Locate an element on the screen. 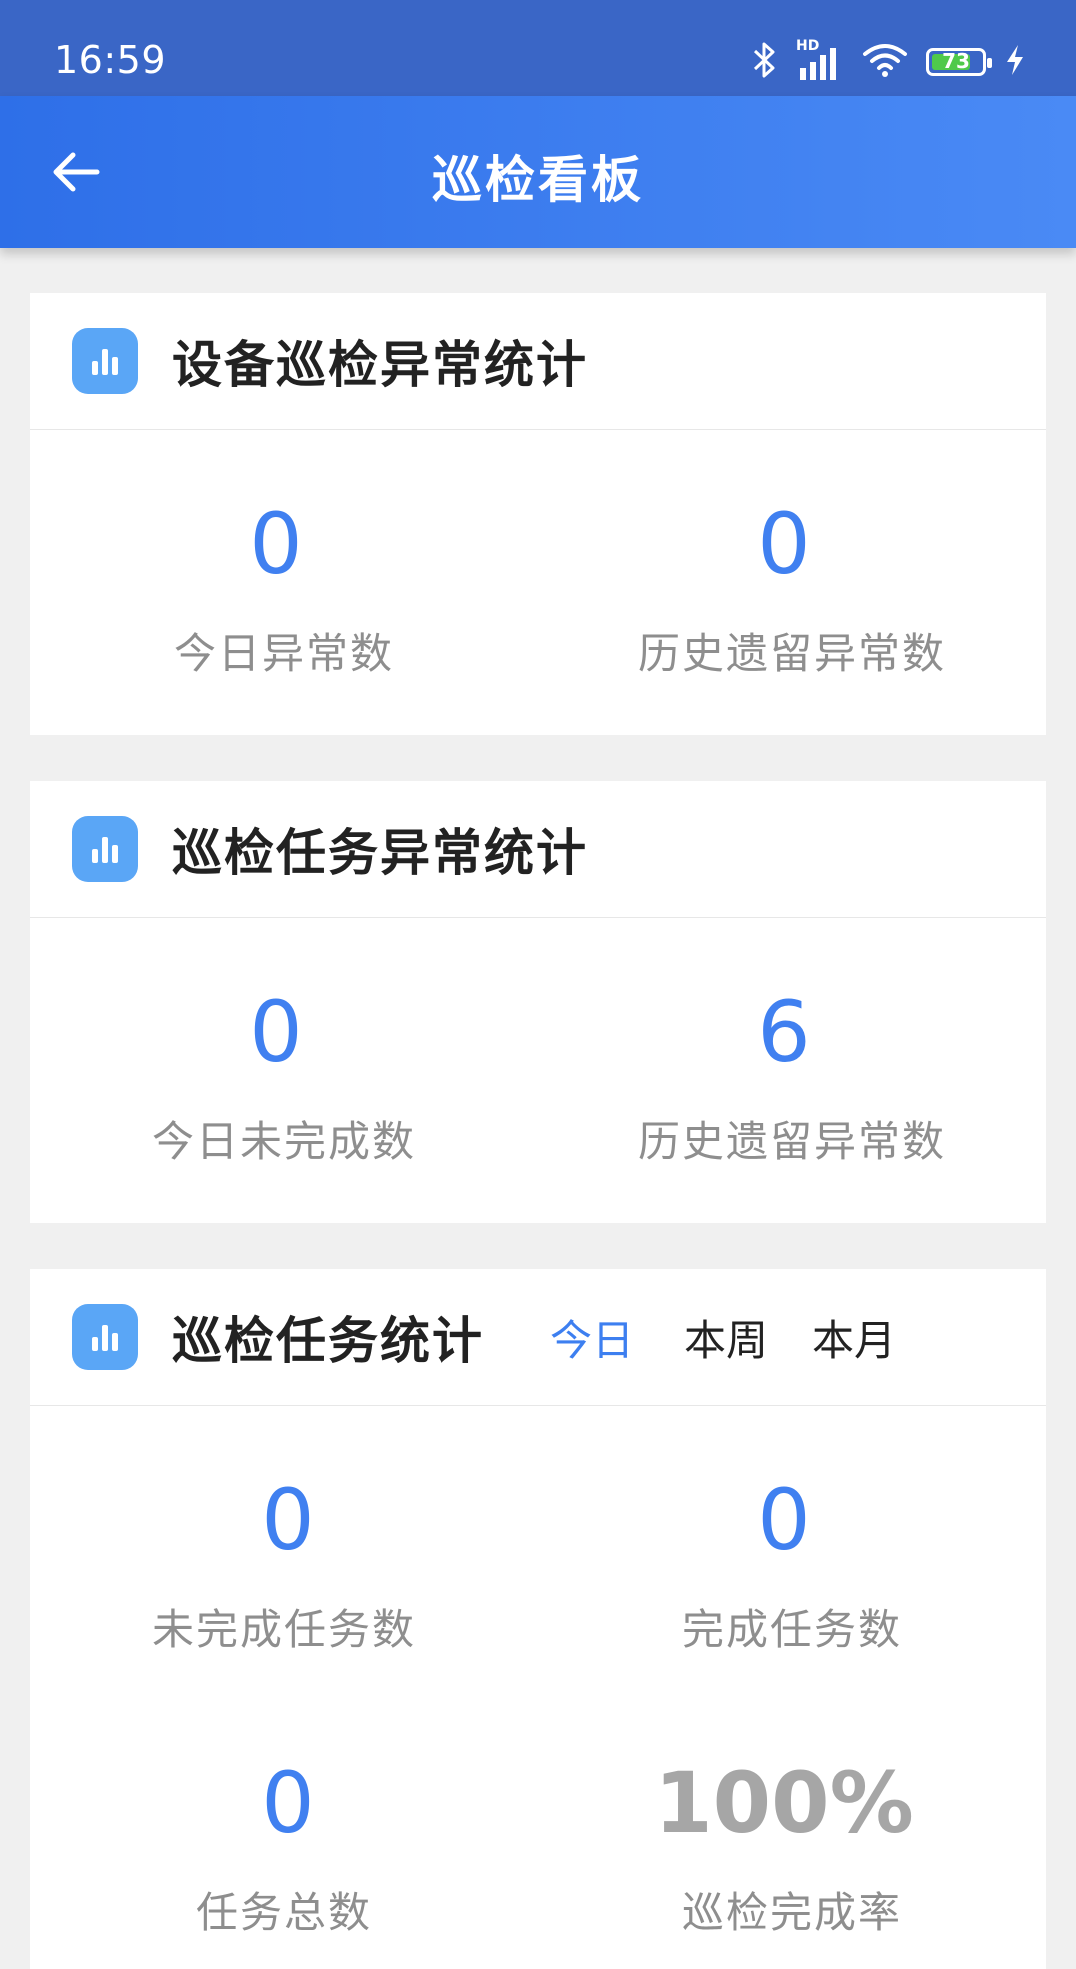  card-header: 巡检任务统计 今日 本周 本月 is located at coordinates (538, 1337).